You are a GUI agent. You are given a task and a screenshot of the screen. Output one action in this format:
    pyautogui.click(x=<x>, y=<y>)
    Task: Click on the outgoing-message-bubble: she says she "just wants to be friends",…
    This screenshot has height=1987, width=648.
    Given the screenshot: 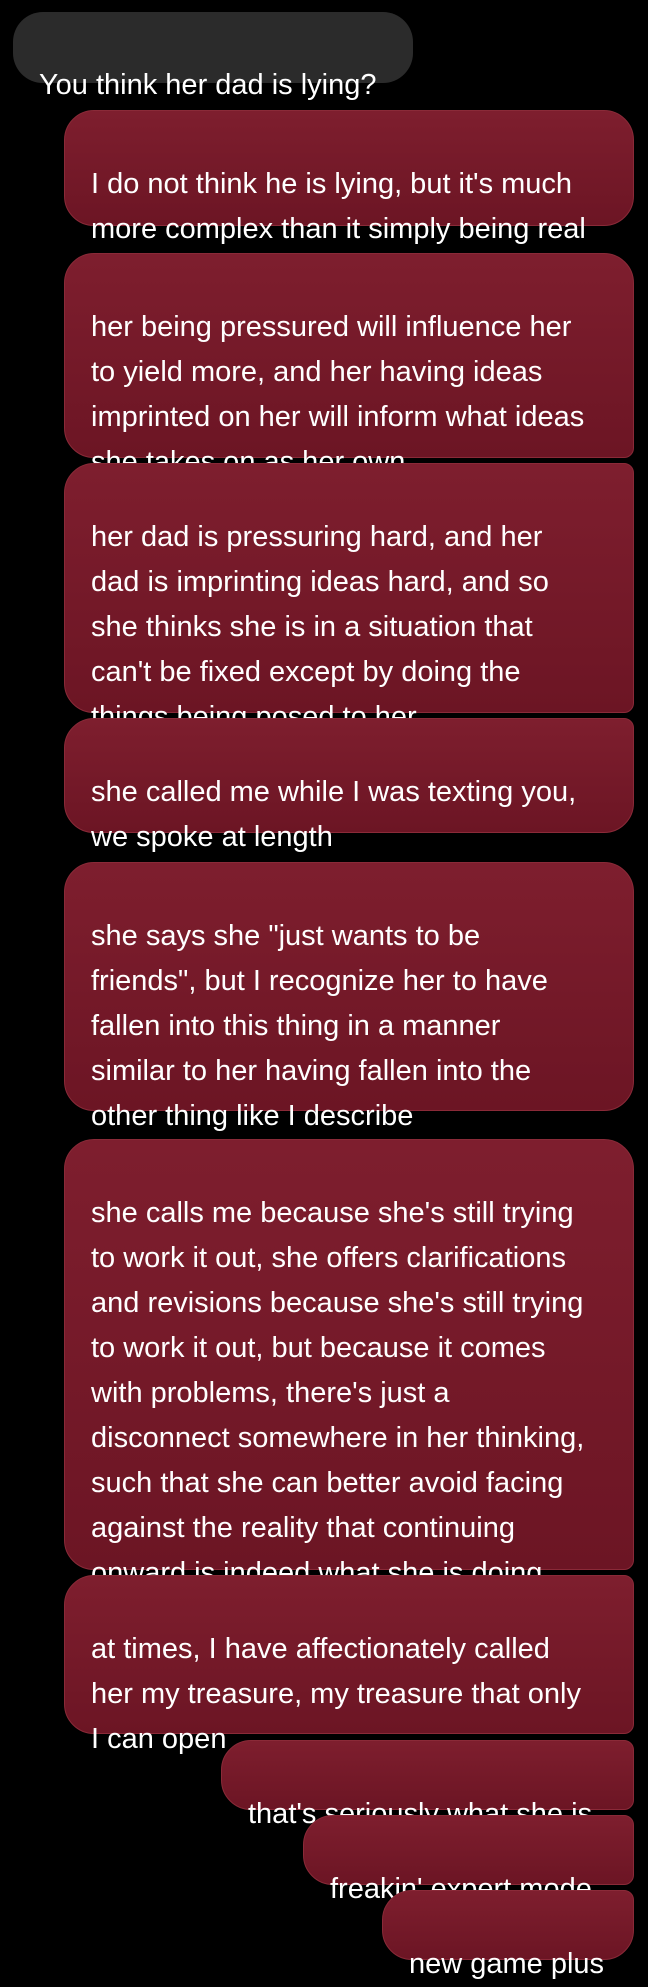 What is the action you would take?
    pyautogui.click(x=349, y=997)
    